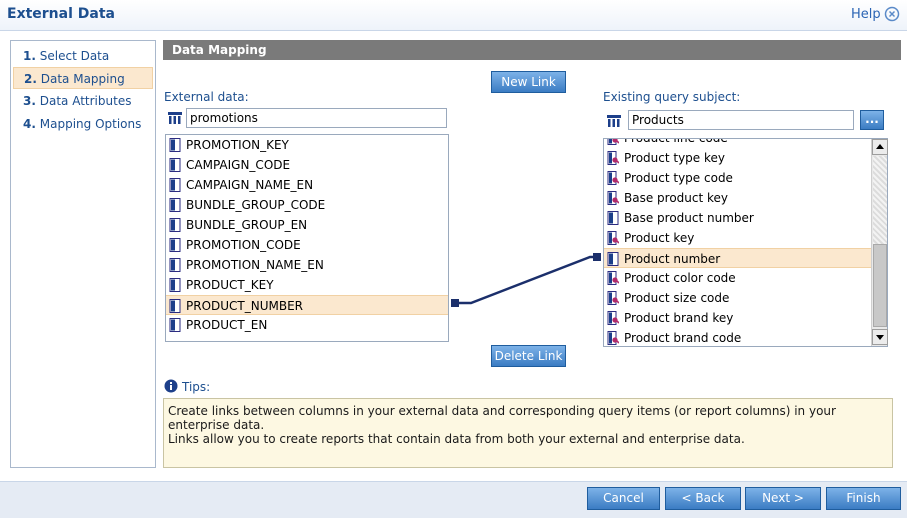 This screenshot has width=907, height=518. Describe the element at coordinates (90, 124) in the screenshot. I see `step-label: Mapping Options` at that location.